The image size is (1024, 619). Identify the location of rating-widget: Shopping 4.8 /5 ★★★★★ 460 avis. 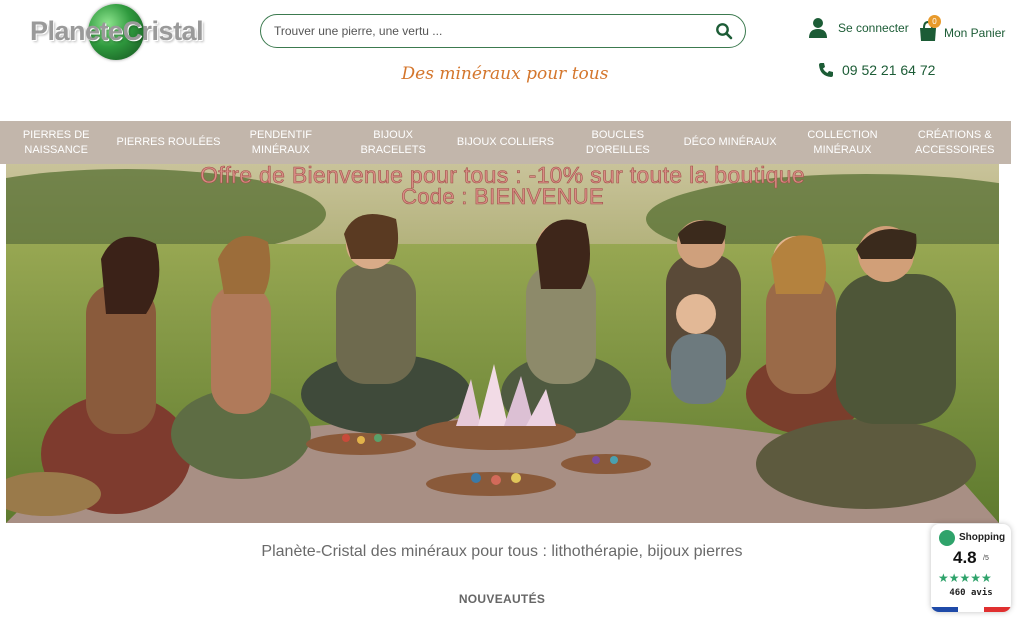
(971, 568).